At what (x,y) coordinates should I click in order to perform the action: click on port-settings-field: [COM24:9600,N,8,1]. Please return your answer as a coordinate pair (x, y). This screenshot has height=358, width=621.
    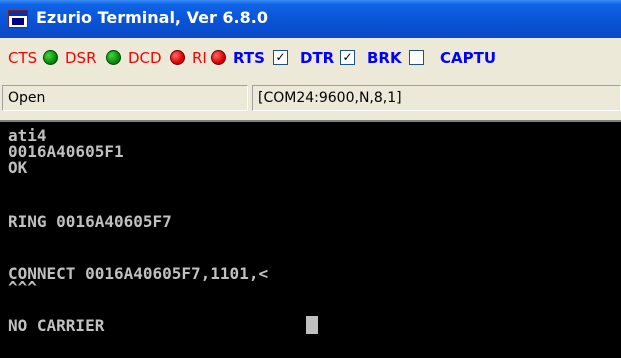
    Looking at the image, I should click on (436, 98).